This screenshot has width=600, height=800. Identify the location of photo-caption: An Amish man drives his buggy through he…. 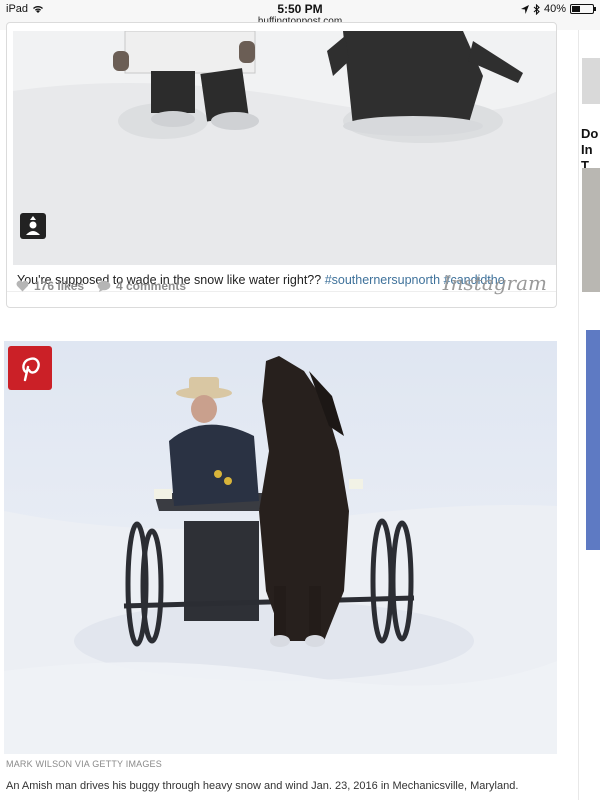
(262, 786).